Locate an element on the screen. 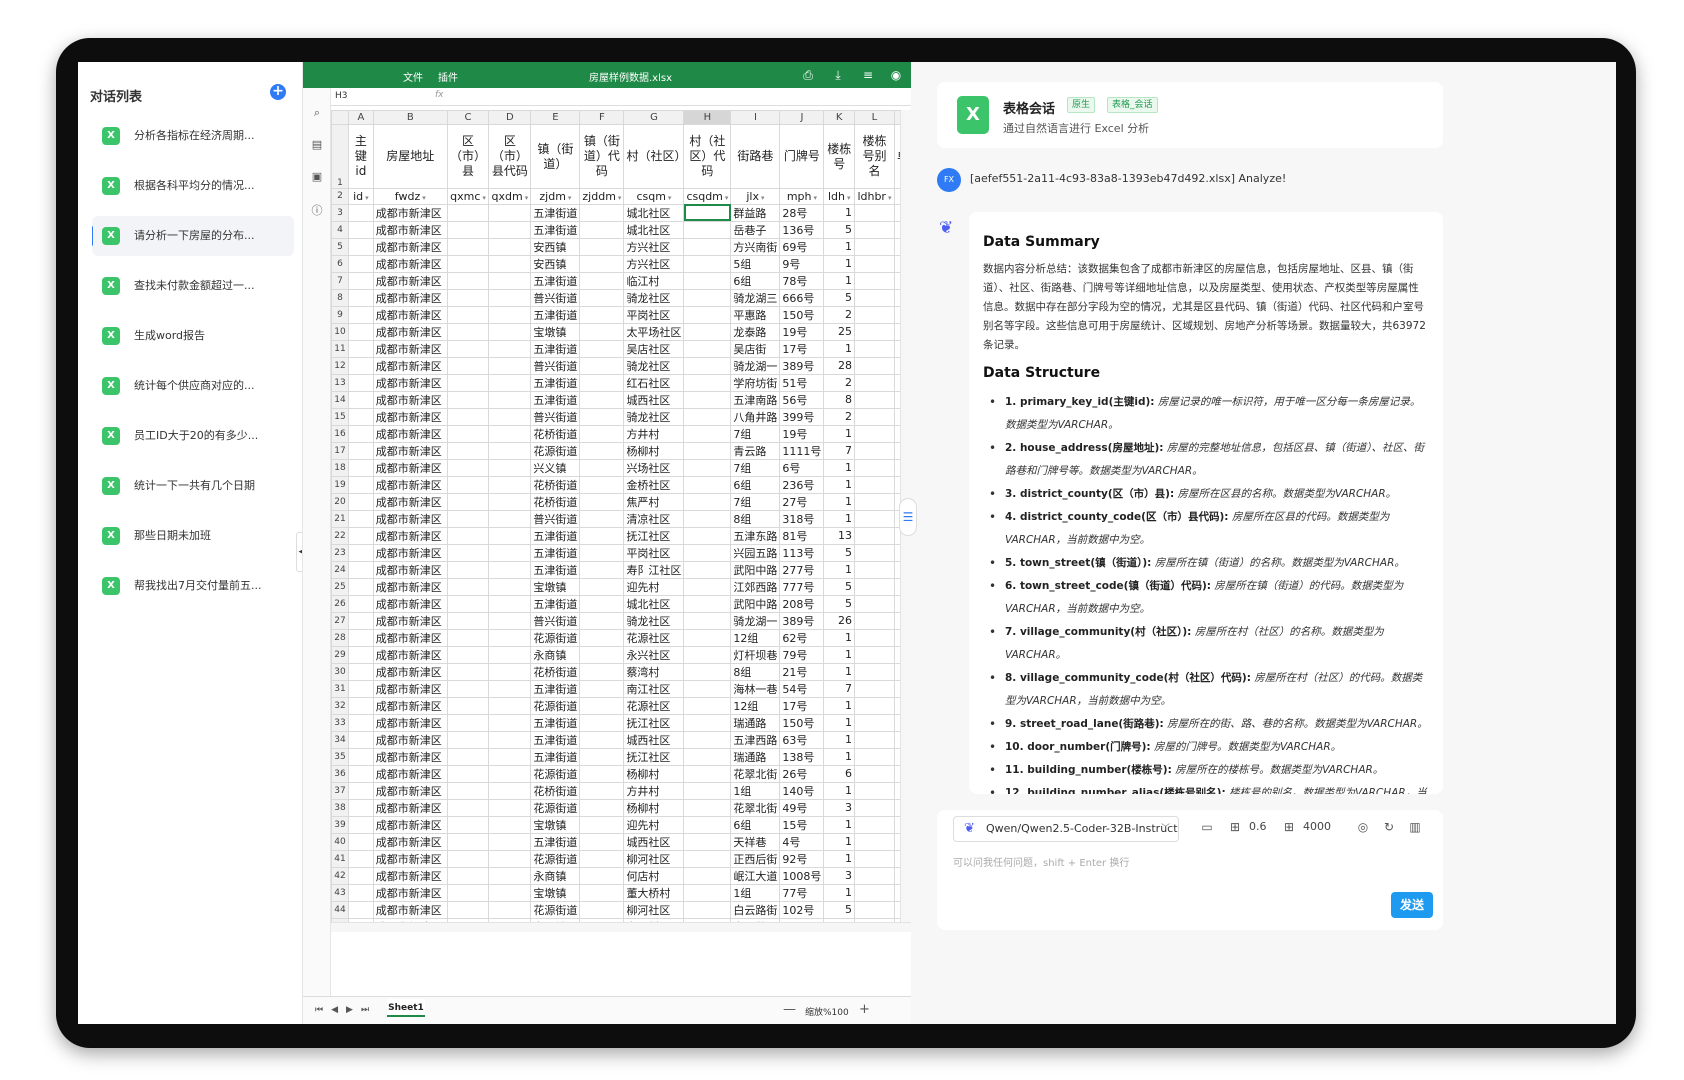  column-header: E is located at coordinates (555, 117).